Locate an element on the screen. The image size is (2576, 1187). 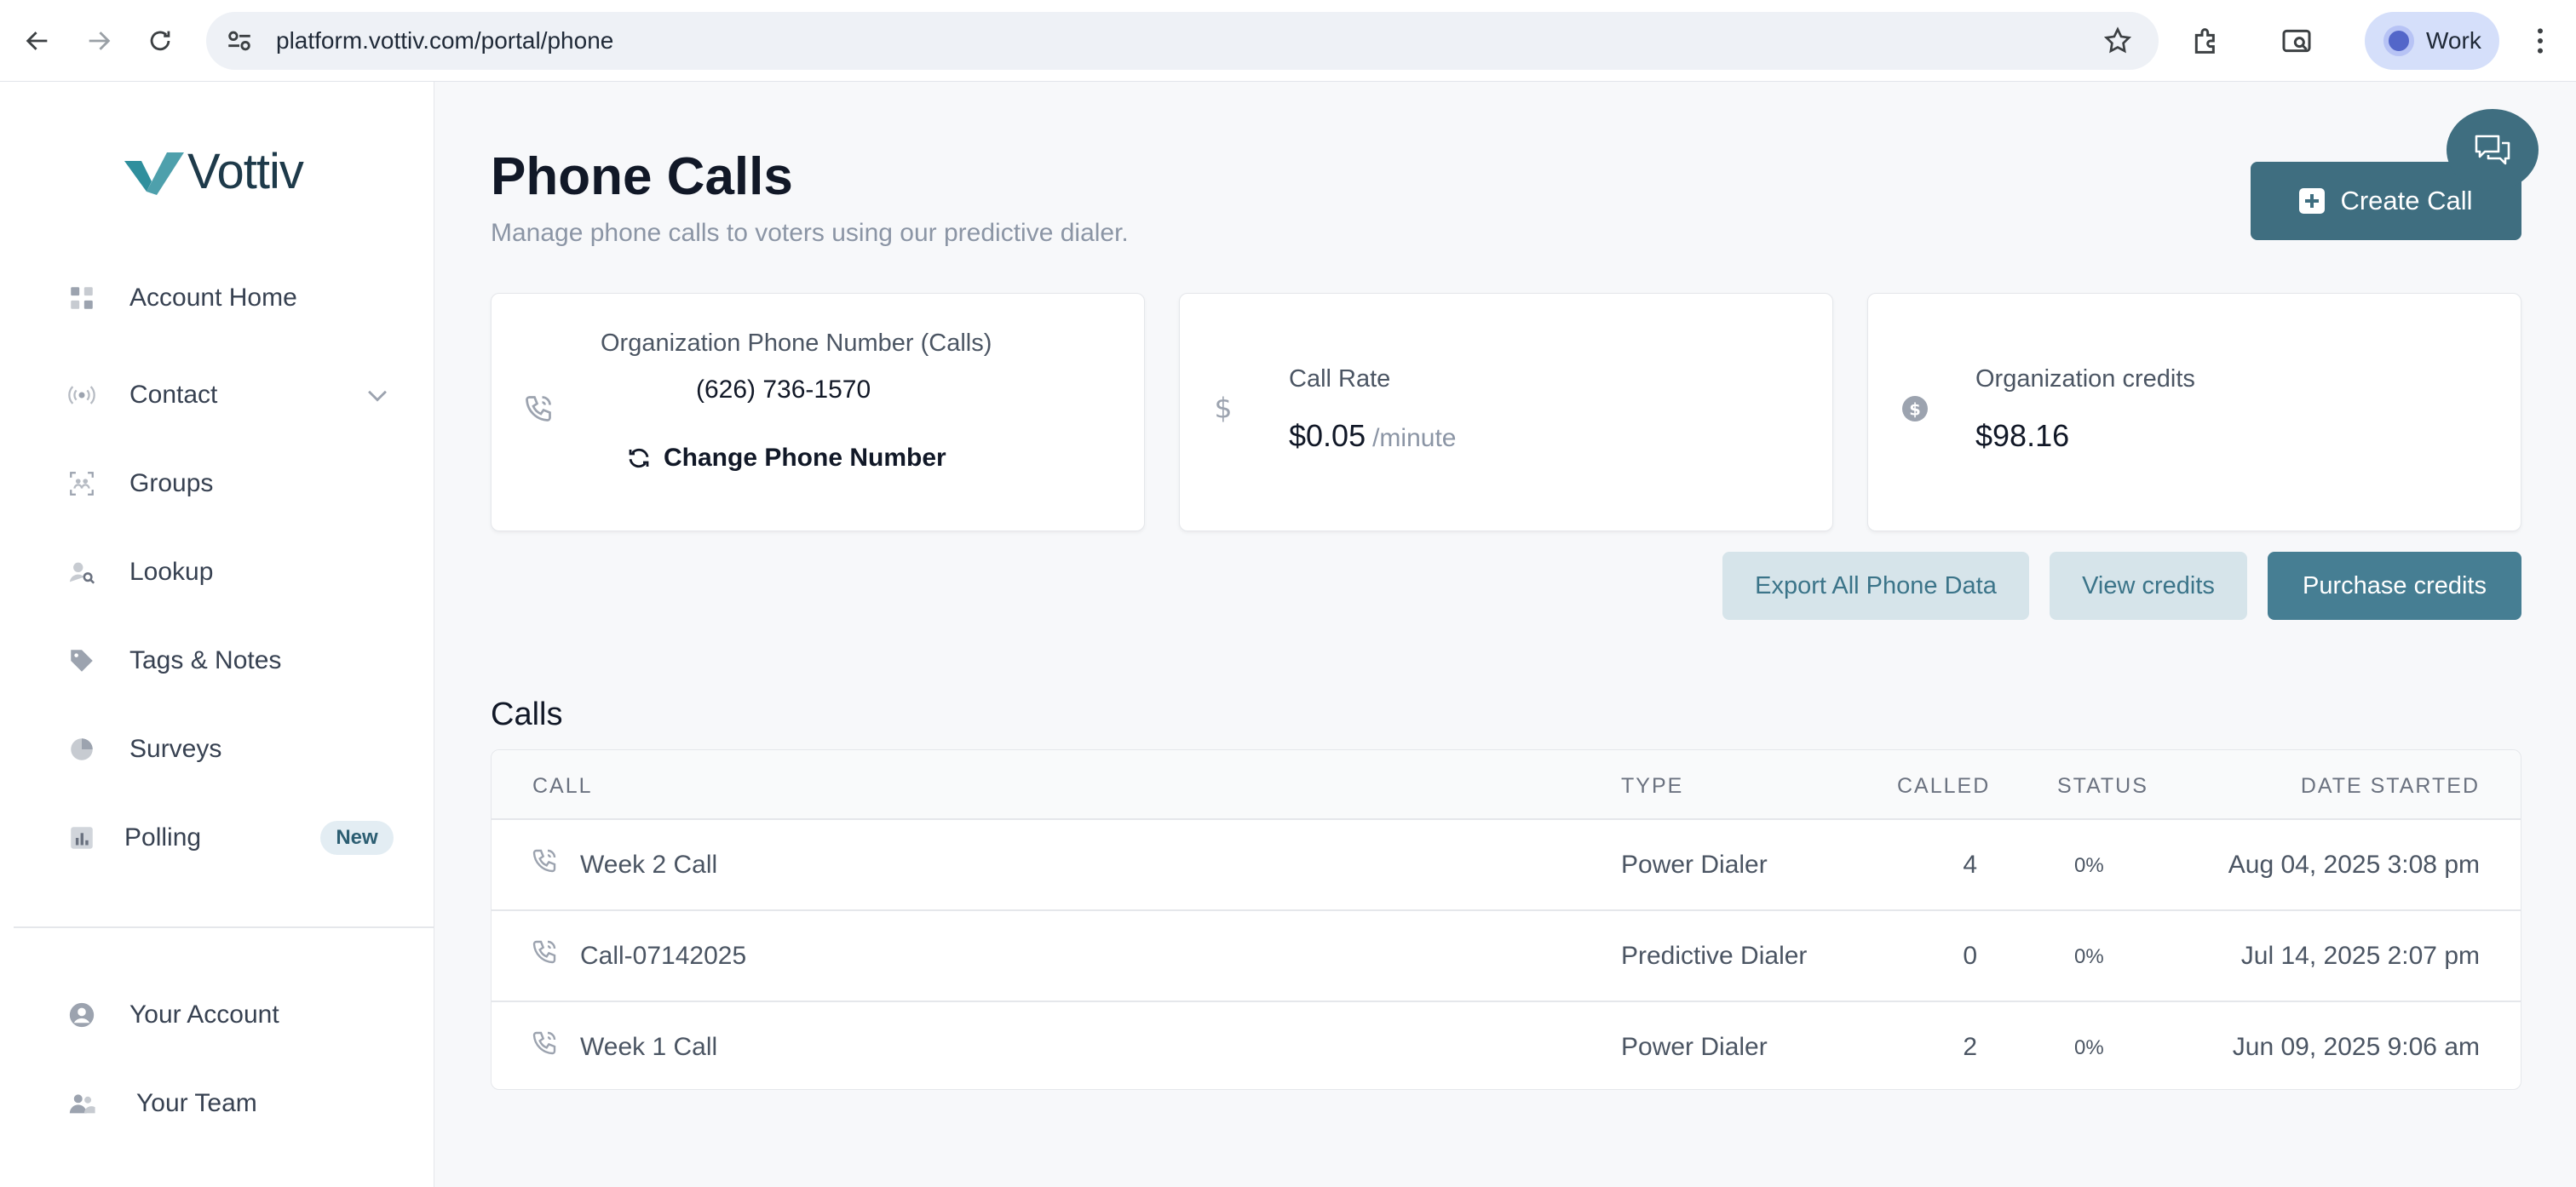
call-type: Predictive Dialer is located at coordinates (1715, 956).